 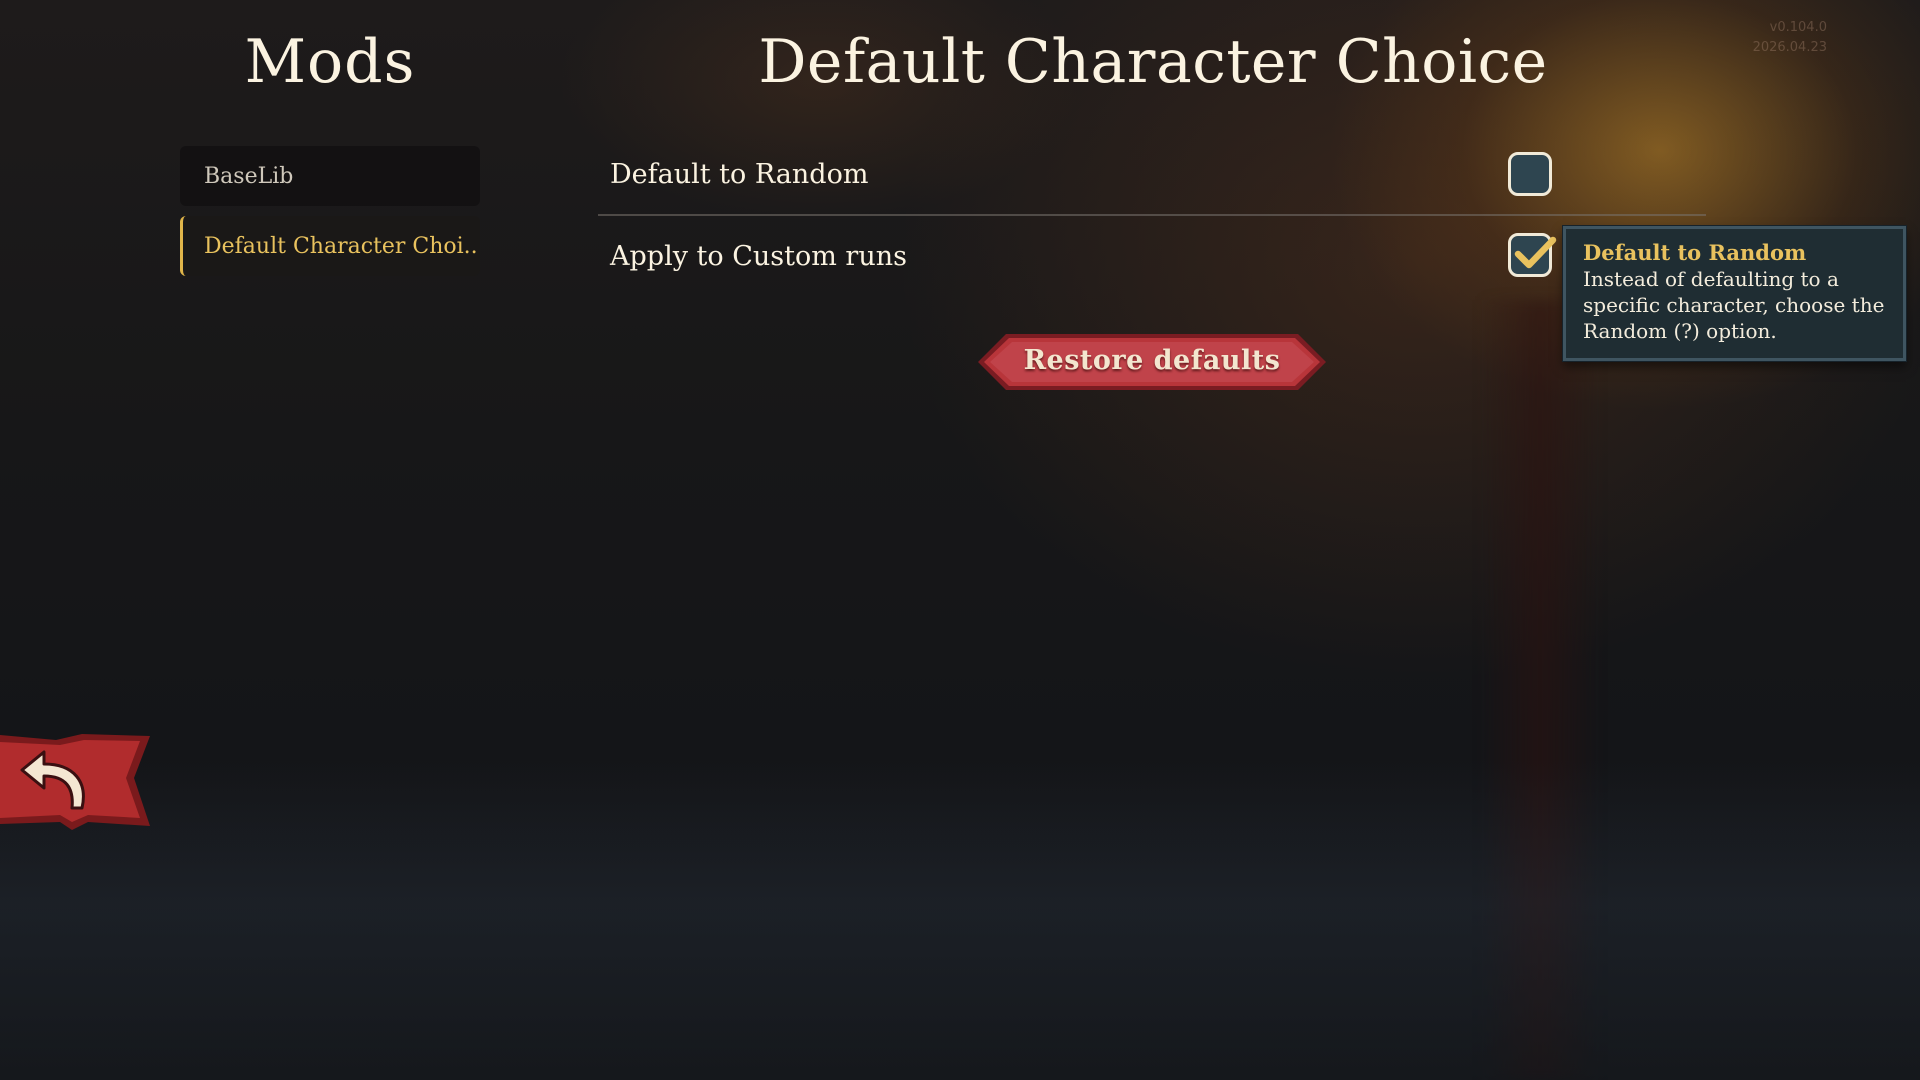 I want to click on back-button, so click(x=76, y=781).